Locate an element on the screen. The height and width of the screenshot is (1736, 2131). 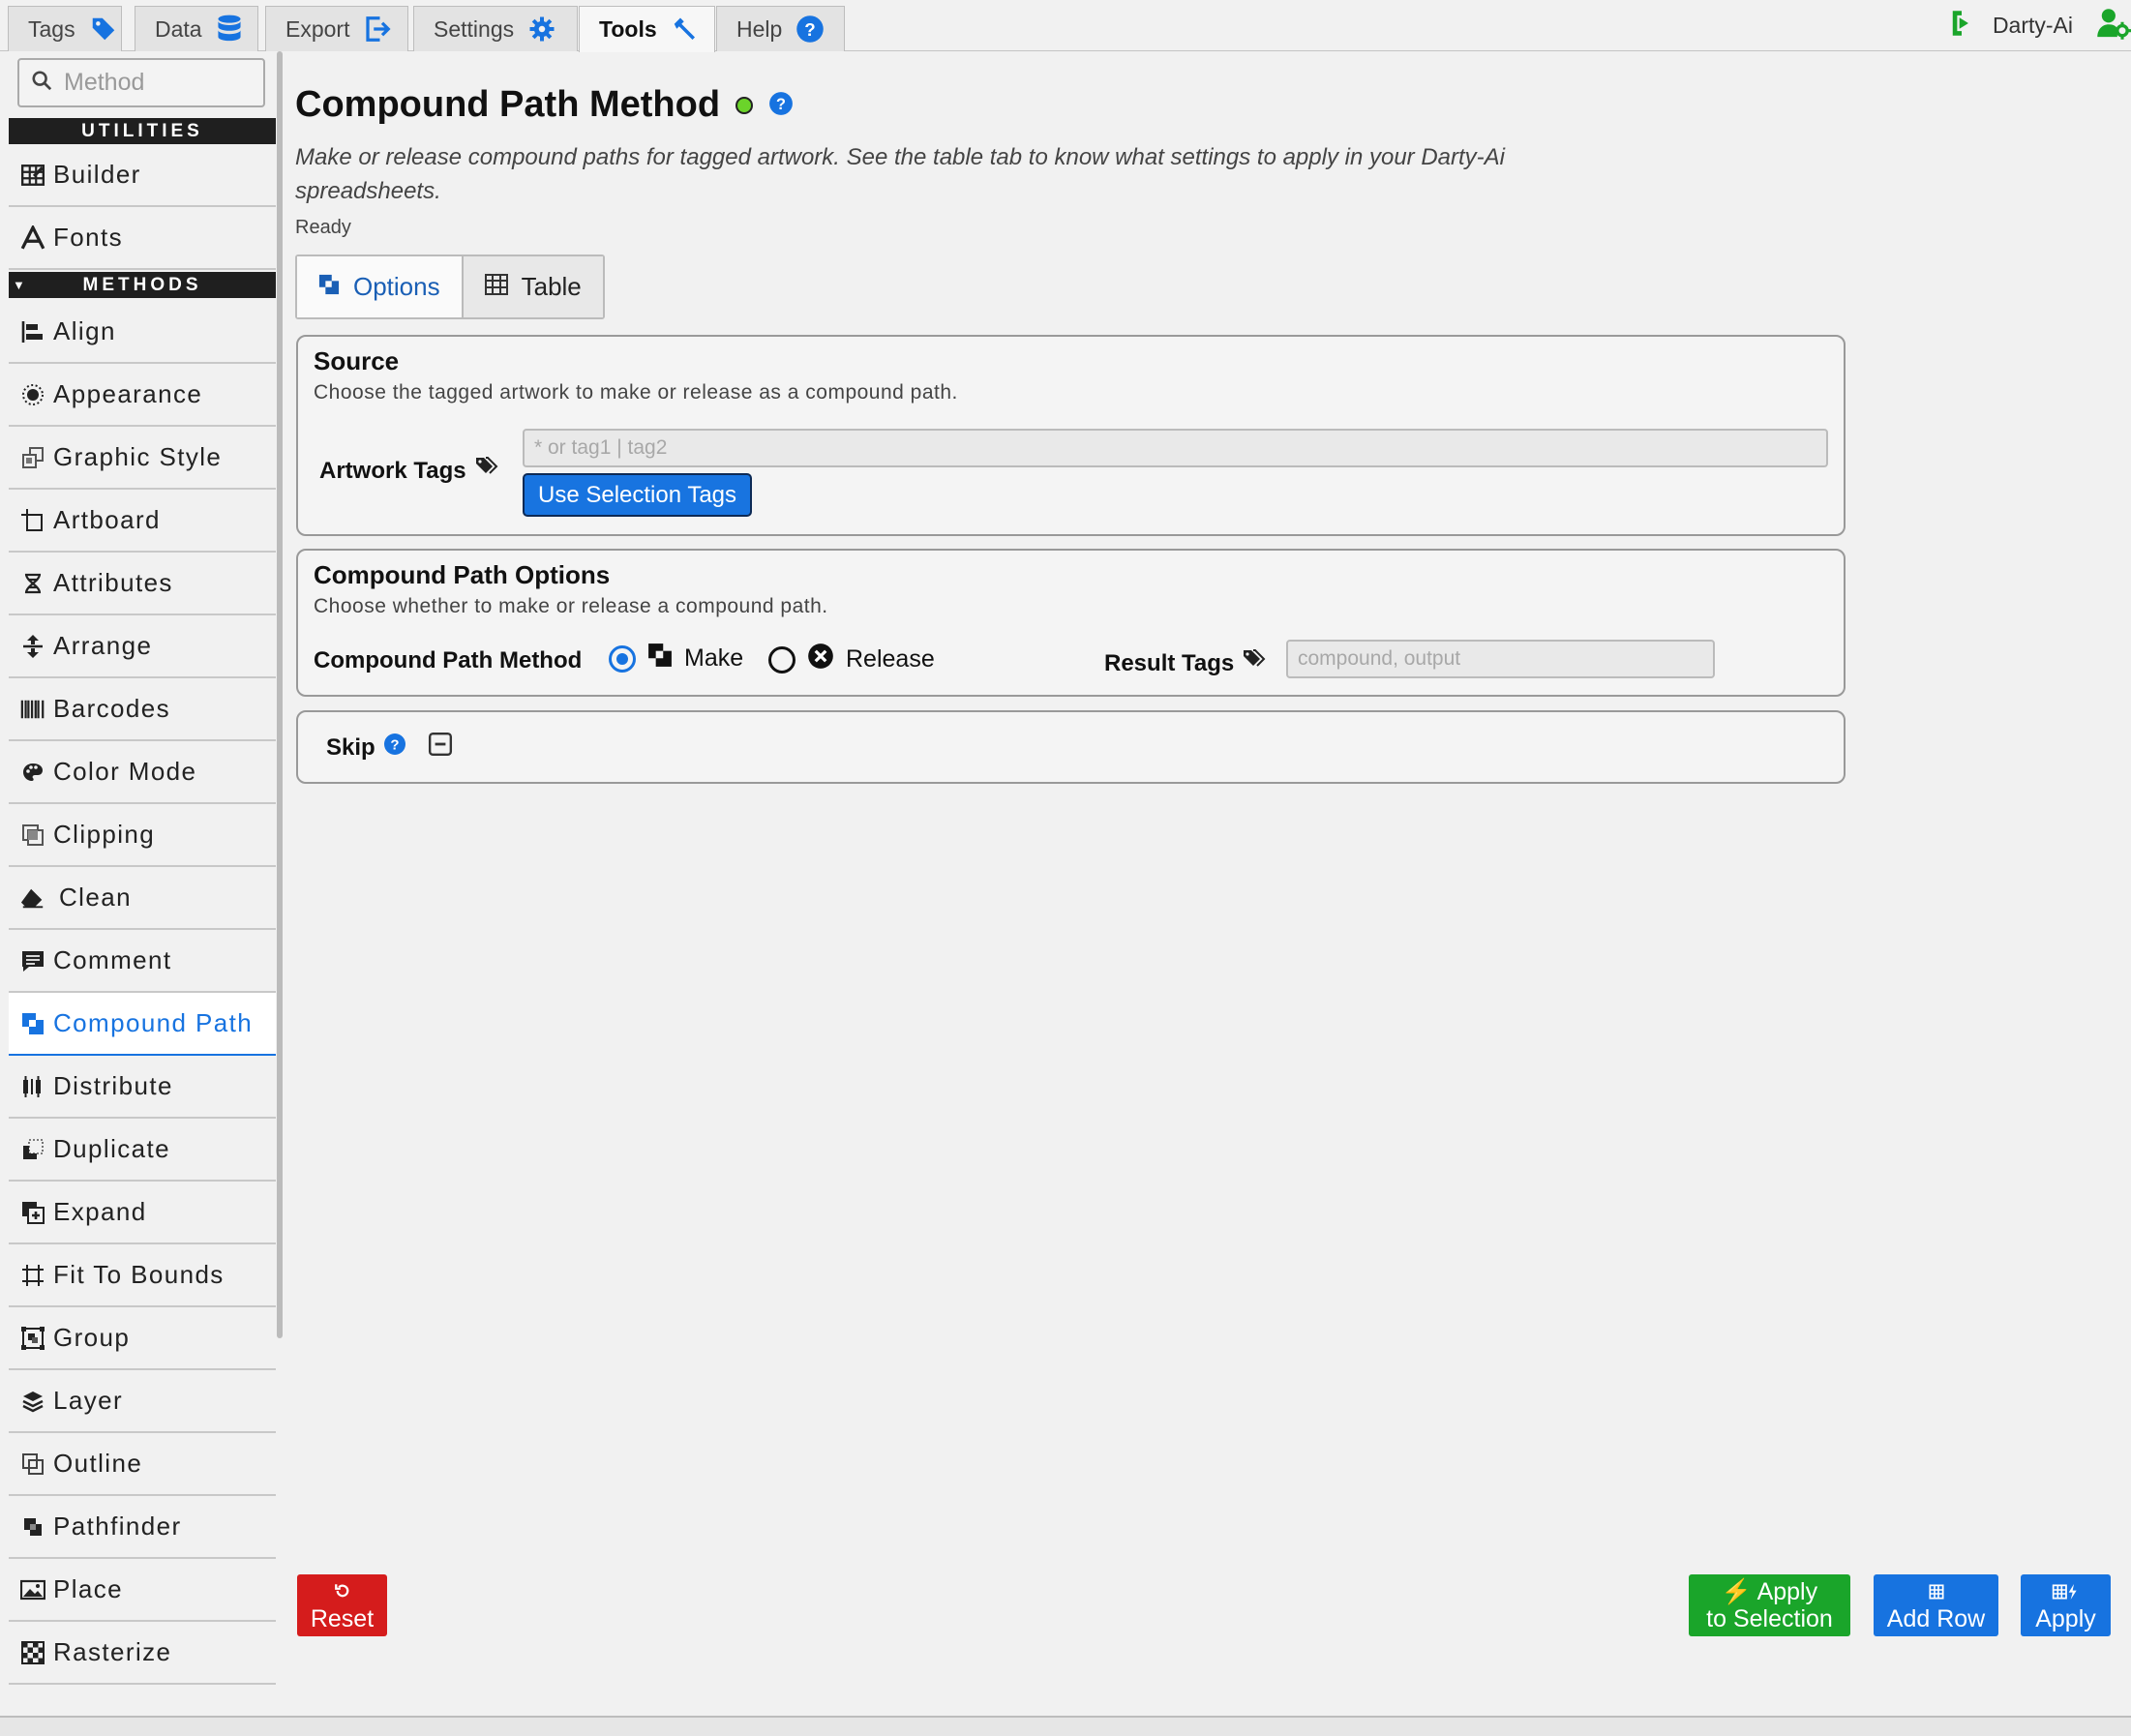
comment-icon is located at coordinates (32, 960).